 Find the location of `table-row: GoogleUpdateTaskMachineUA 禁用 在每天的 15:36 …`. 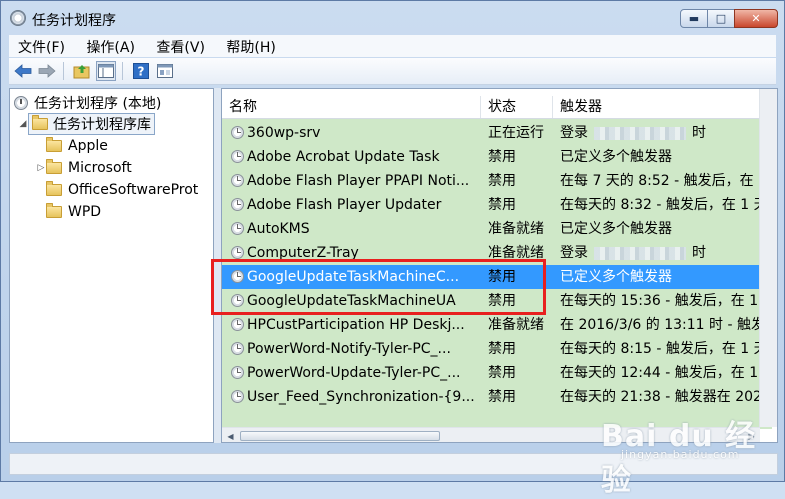

table-row: GoogleUpdateTaskMachineUA 禁用 在每天的 15:36 … is located at coordinates (497, 301).